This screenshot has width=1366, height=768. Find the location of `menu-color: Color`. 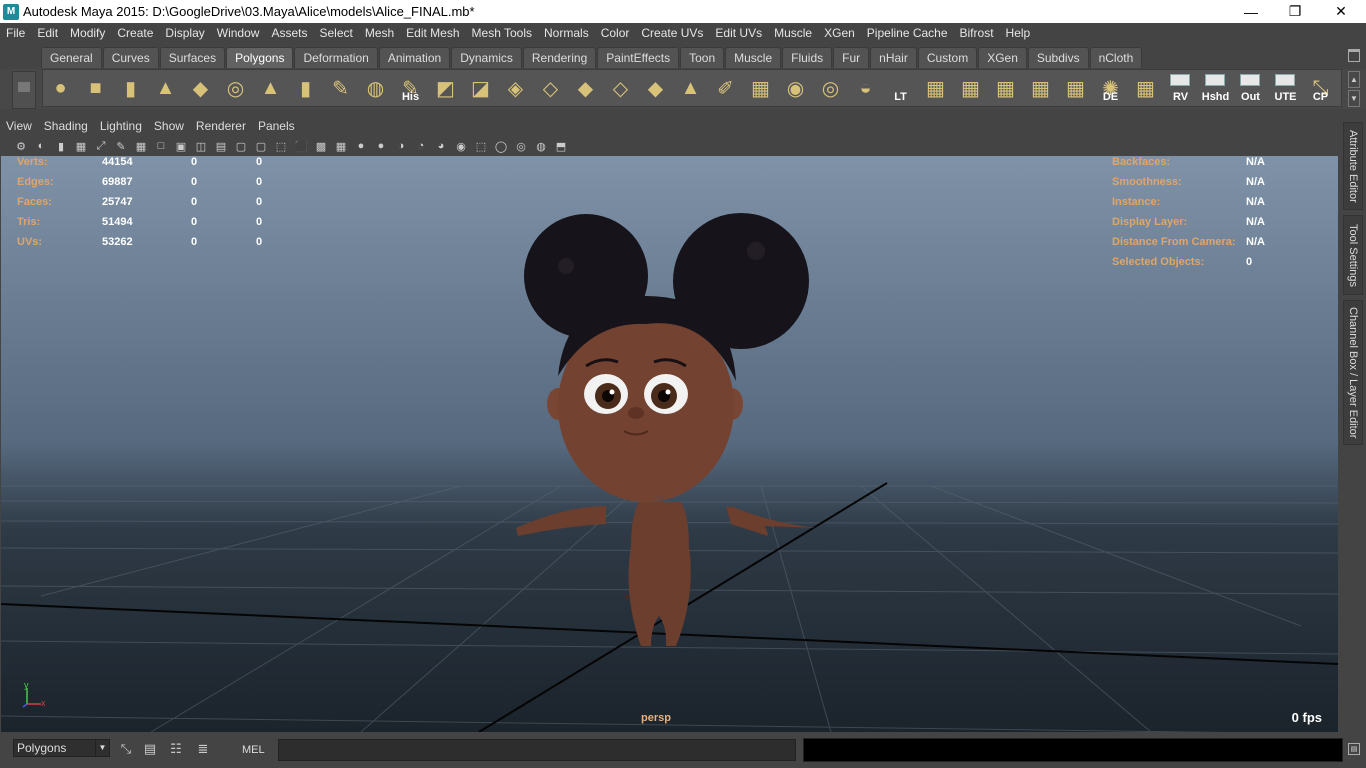

menu-color: Color is located at coordinates (615, 33).